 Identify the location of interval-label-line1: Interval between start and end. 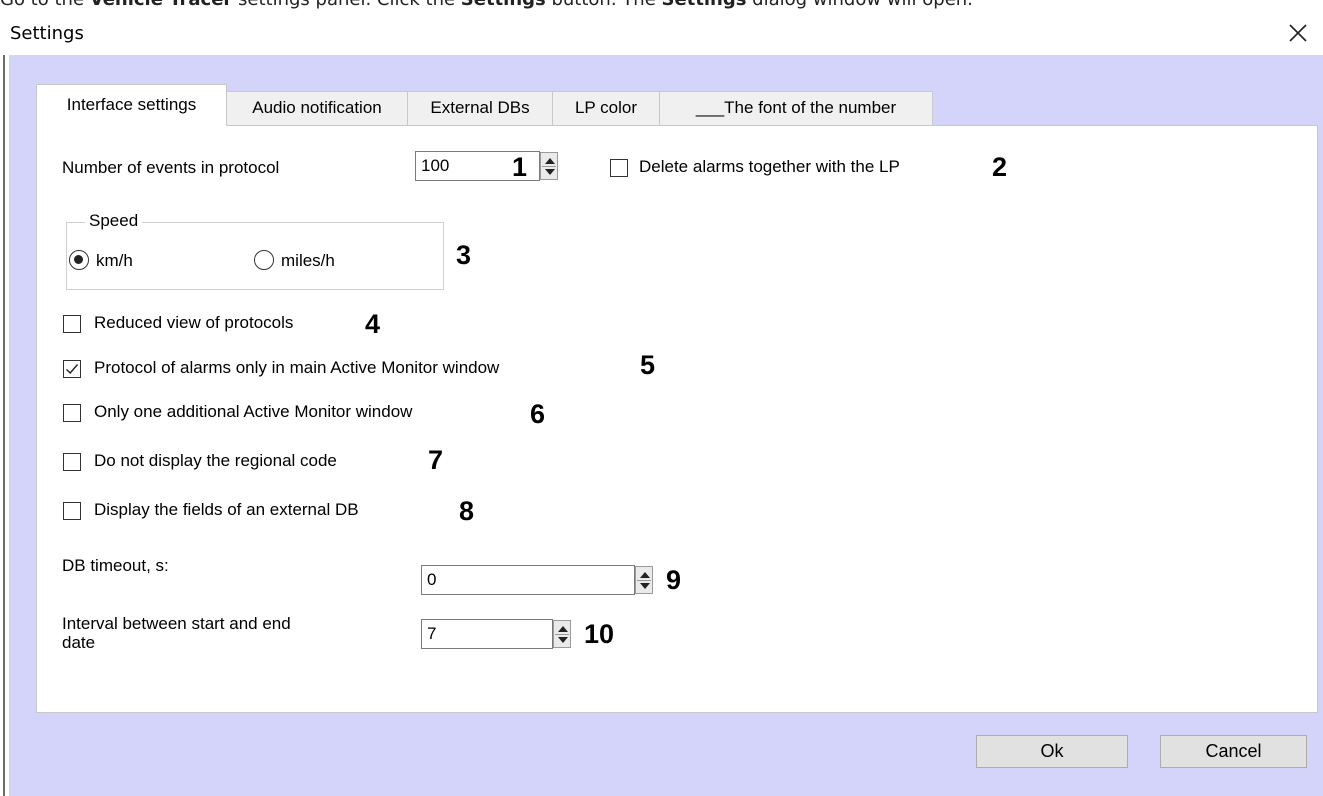
(176, 623).